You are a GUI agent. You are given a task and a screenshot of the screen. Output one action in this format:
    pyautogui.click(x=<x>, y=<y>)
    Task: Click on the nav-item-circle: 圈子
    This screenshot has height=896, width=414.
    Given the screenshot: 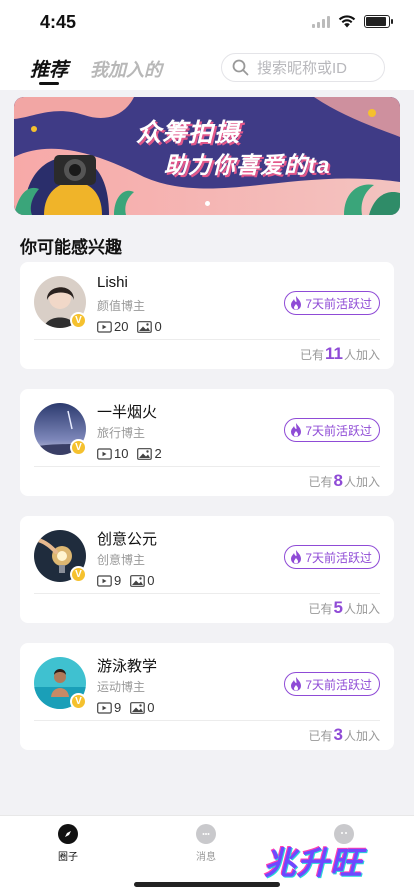 What is the action you would take?
    pyautogui.click(x=68, y=843)
    